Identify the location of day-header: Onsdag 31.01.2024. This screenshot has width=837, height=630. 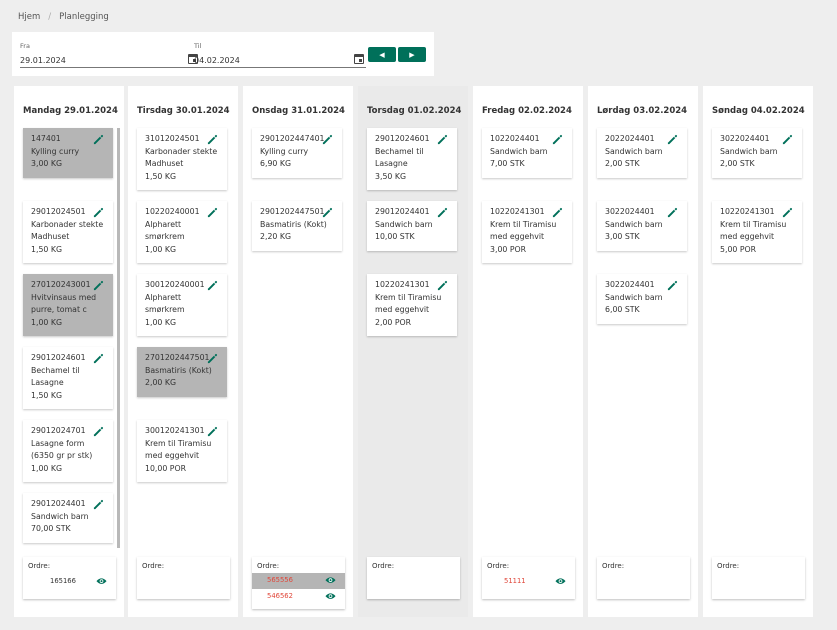
(298, 111).